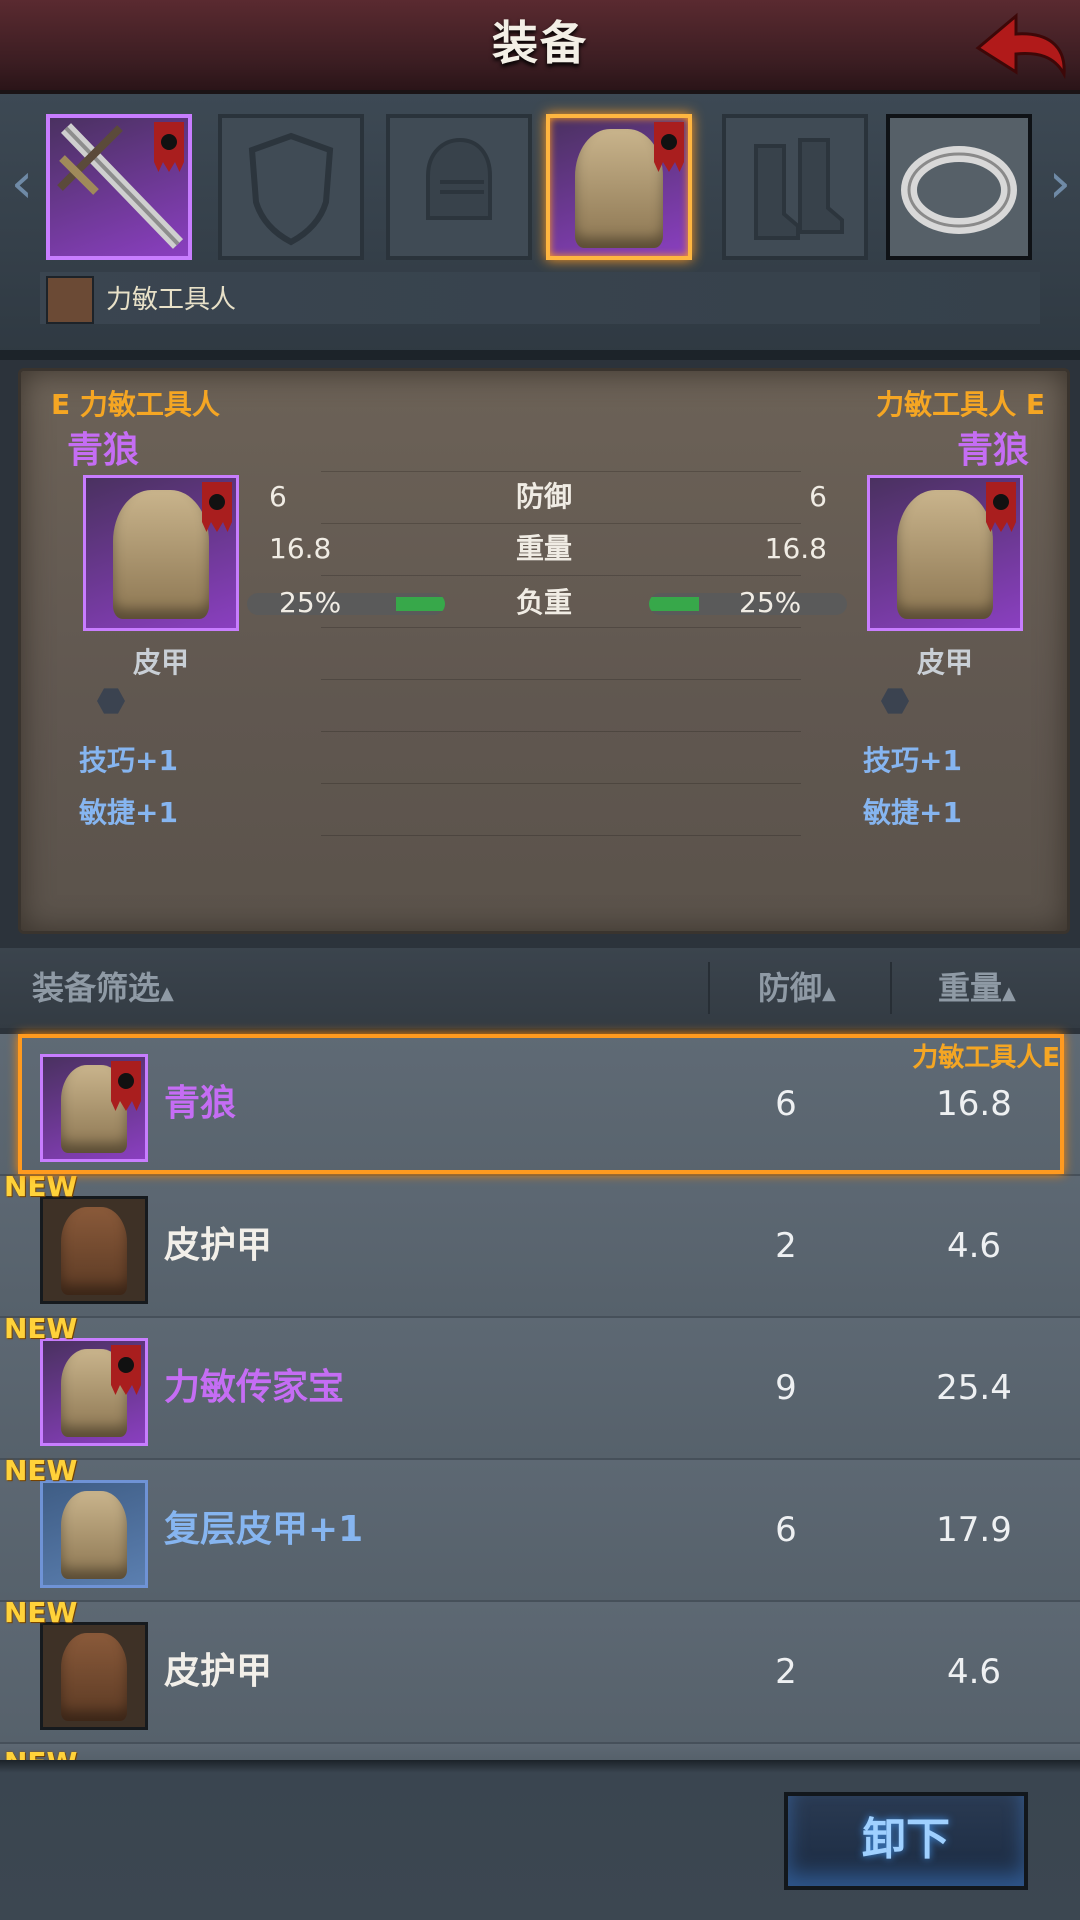 Image resolution: width=1080 pixels, height=1920 pixels. What do you see at coordinates (1060, 184) in the screenshot?
I see `scroll-right-icon: ›` at bounding box center [1060, 184].